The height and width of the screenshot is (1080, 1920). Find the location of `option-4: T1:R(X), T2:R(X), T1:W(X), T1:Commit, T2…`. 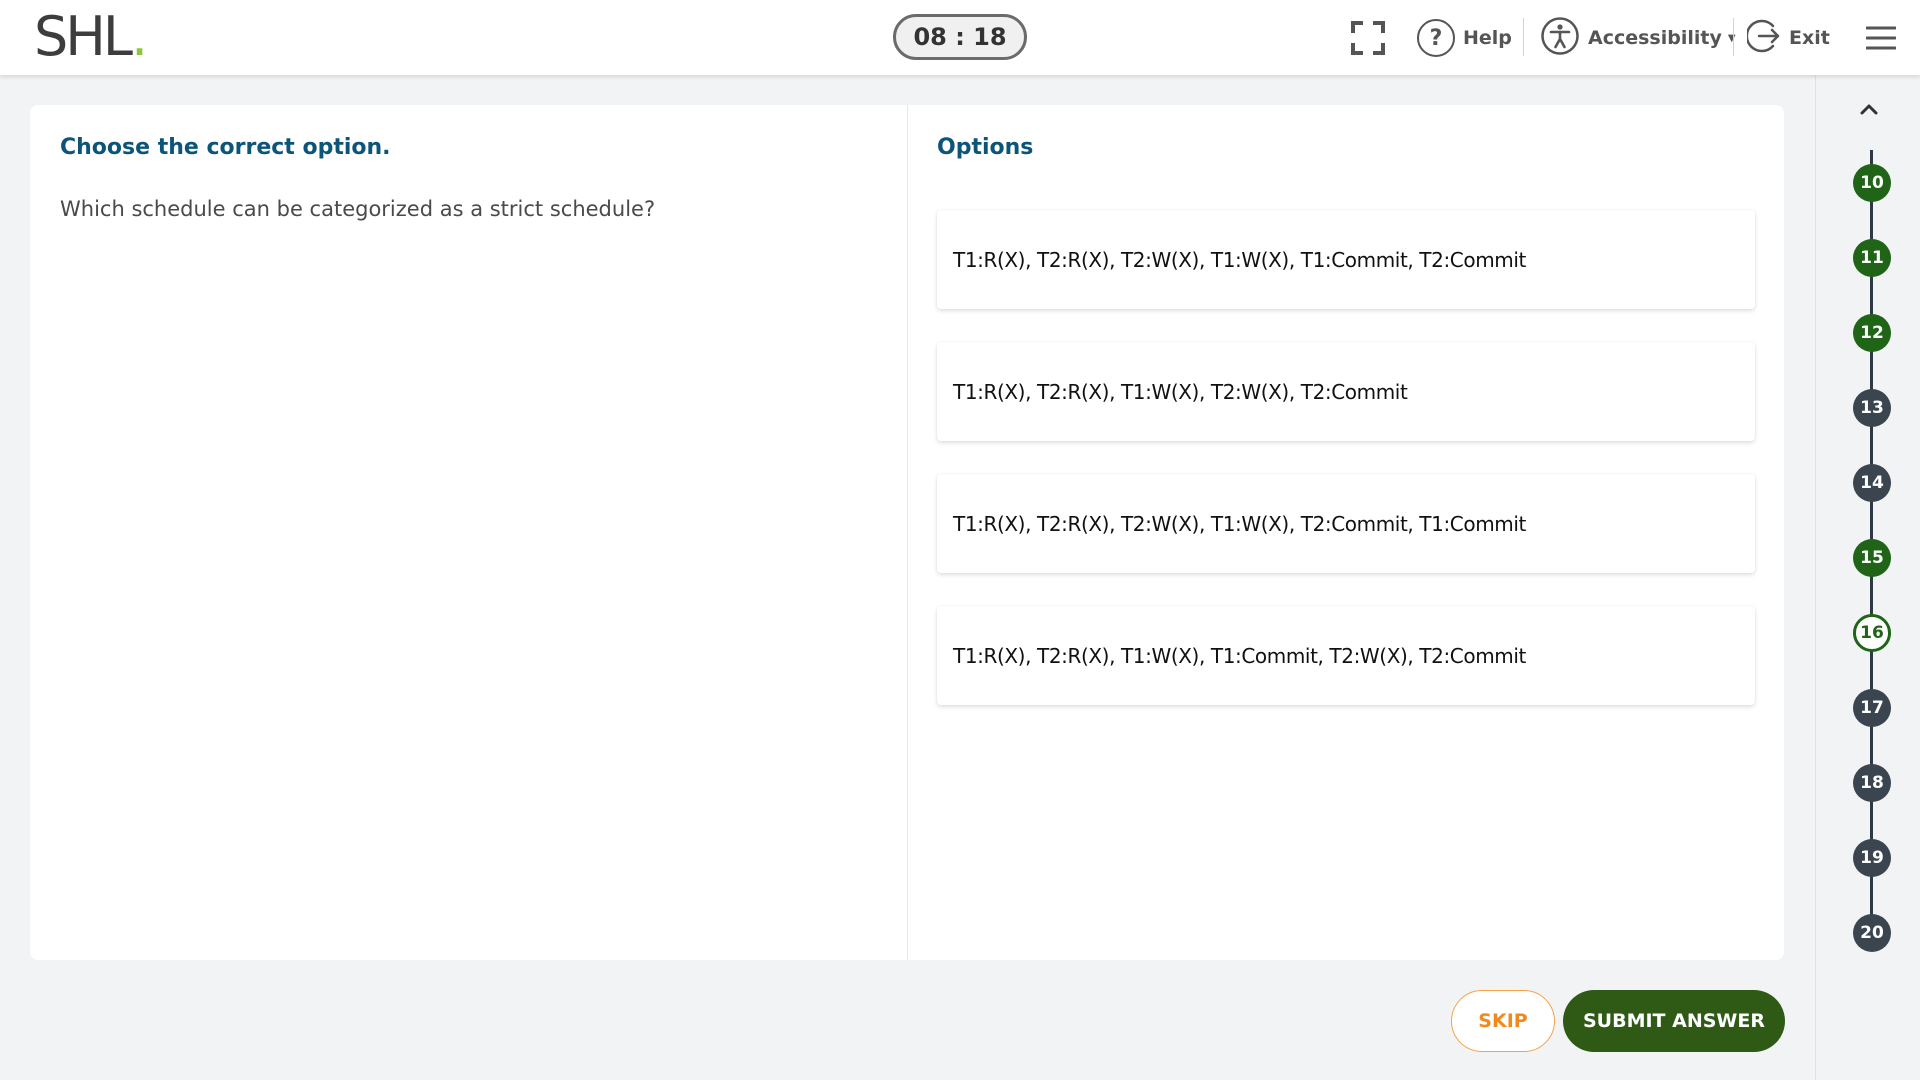

option-4: T1:R(X), T2:R(X), T1:W(X), T1:Commit, T2… is located at coordinates (1346, 655).